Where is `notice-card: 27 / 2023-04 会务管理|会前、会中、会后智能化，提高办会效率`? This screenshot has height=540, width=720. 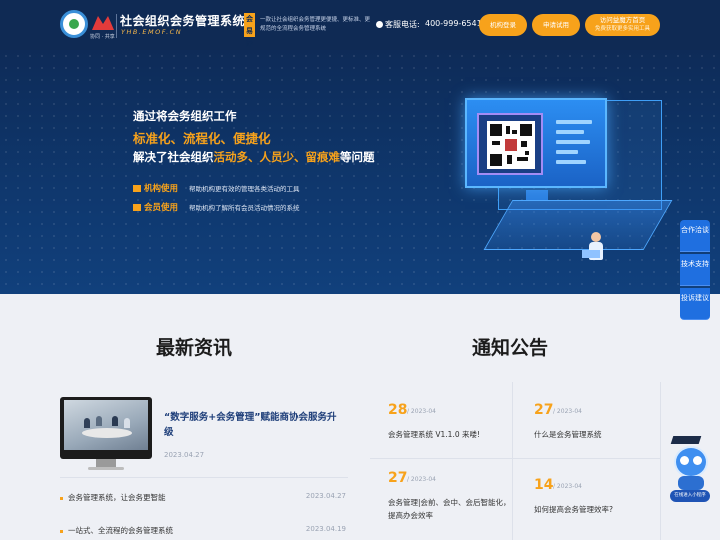 notice-card: 27 / 2023-04 会务管理|会前、会中、会后智能化，提高办会效率 is located at coordinates (453, 501).